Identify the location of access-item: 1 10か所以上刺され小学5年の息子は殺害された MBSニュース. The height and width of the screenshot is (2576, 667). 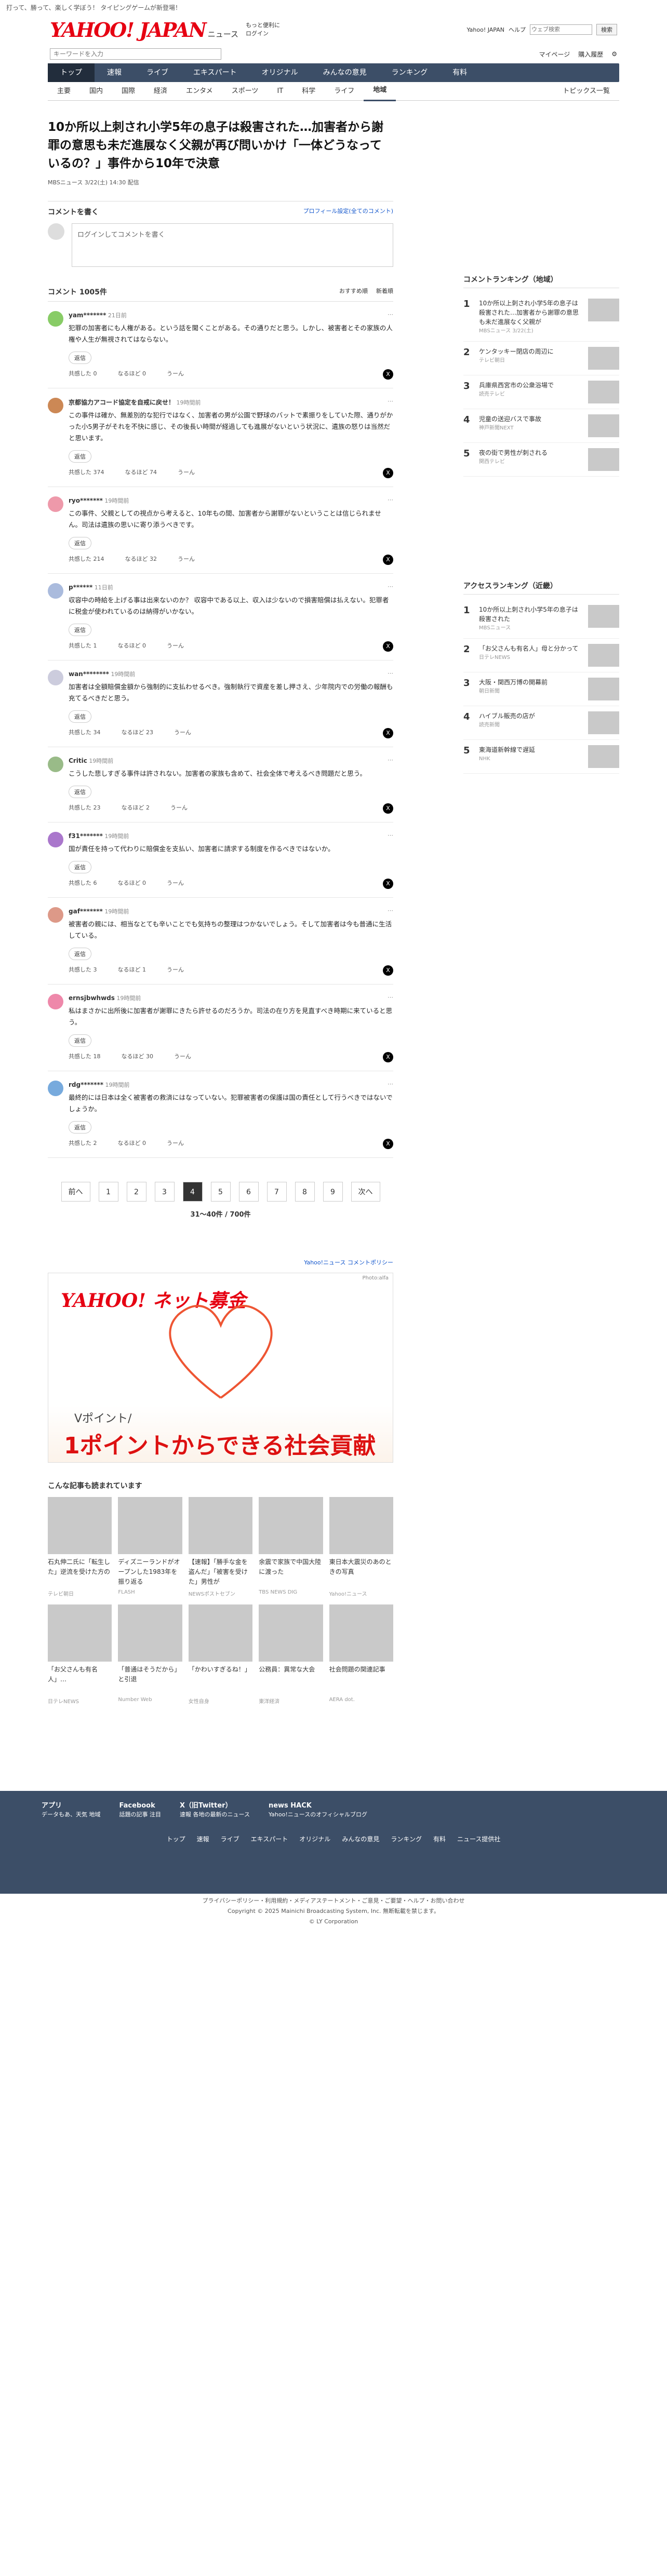
(541, 619).